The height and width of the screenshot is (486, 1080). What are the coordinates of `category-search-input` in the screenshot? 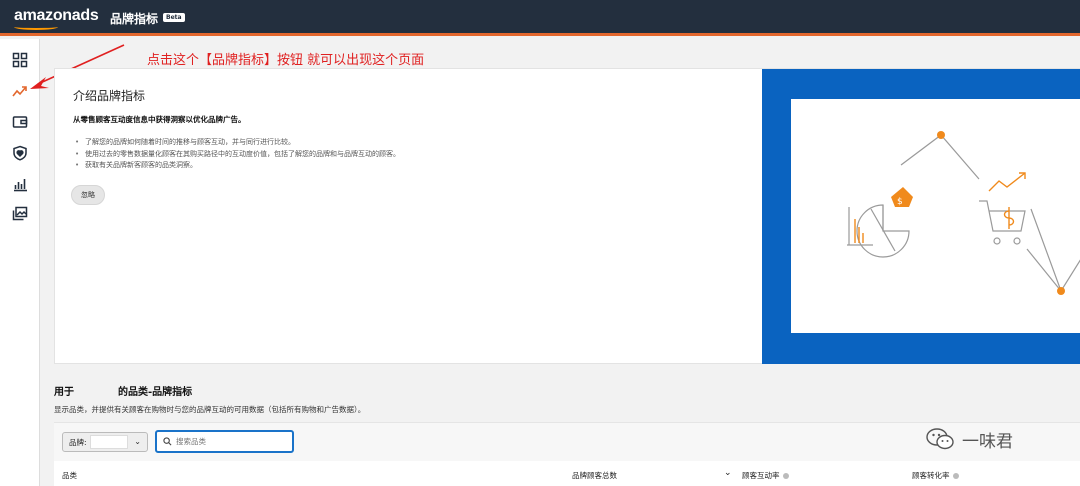 It's located at (226, 441).